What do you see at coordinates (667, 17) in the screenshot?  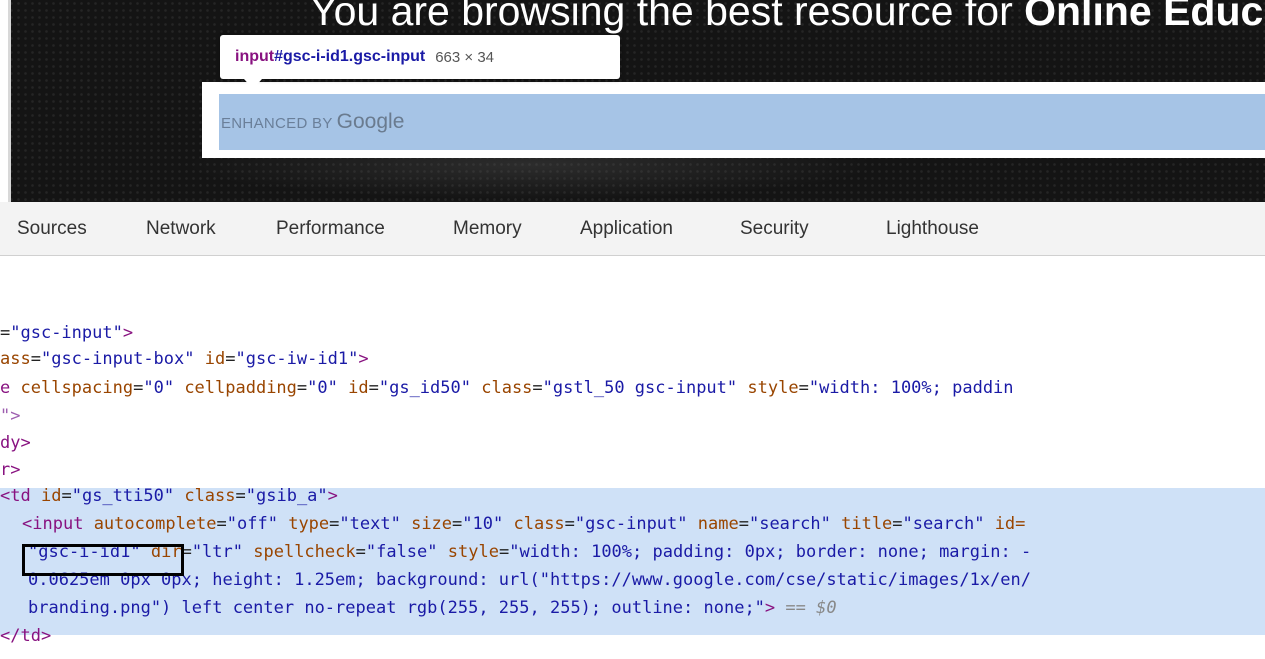 I see `headline-text: You are browsing the best resource for` at bounding box center [667, 17].